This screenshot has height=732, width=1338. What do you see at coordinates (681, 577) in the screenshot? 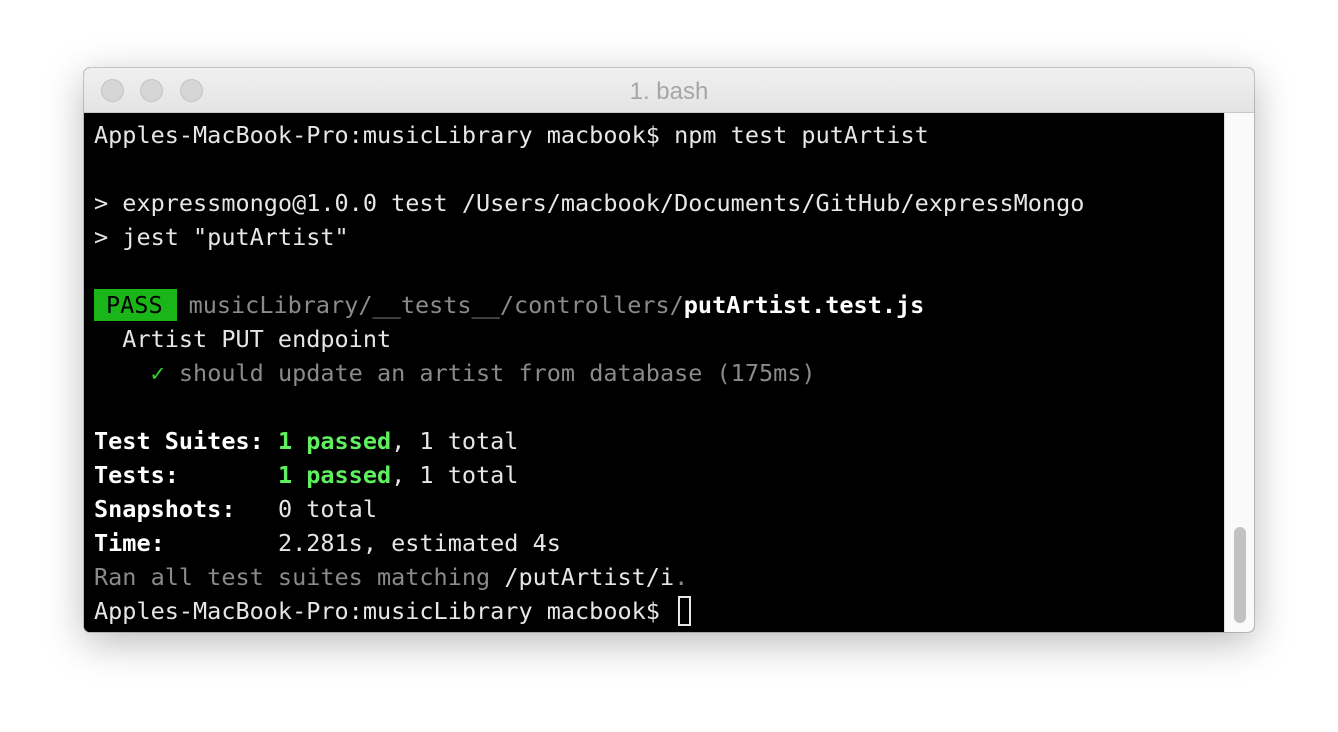
I see `ran-suffix: .` at bounding box center [681, 577].